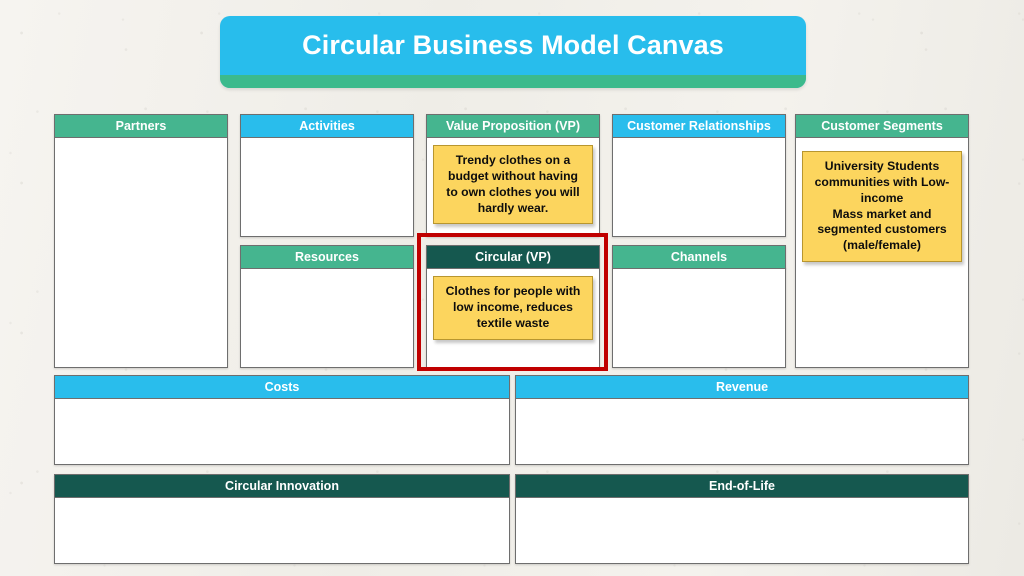 Image resolution: width=1024 pixels, height=576 pixels. Describe the element at coordinates (513, 160) in the screenshot. I see `note-line: Trendy clothes on a` at that location.